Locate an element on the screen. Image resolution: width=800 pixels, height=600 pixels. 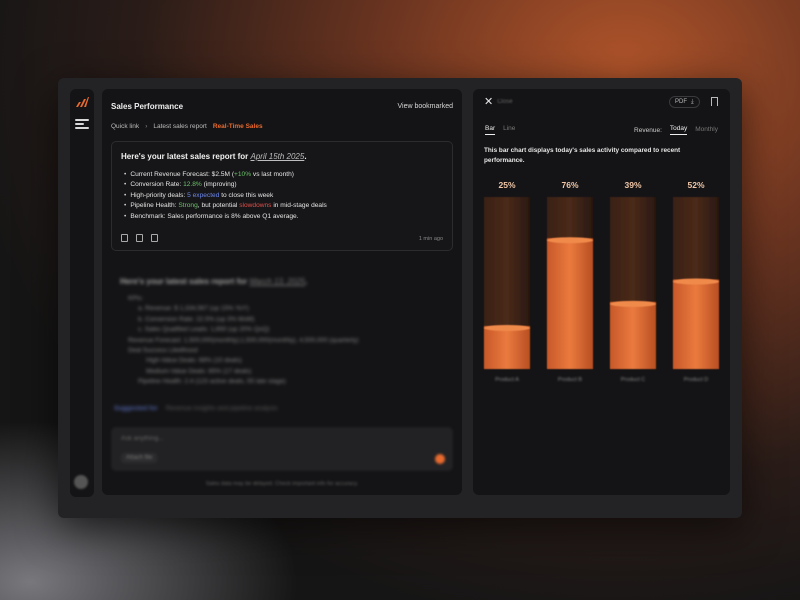
list-item: High-Value Deals: 68% (10 deals) is located at coordinates (194, 361).